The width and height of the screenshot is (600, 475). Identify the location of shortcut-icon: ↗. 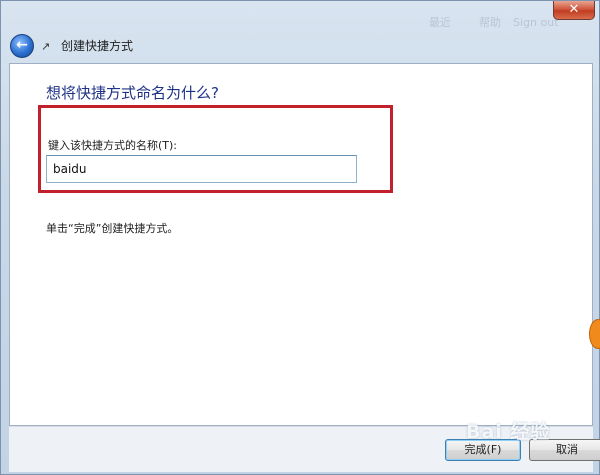
(46, 46).